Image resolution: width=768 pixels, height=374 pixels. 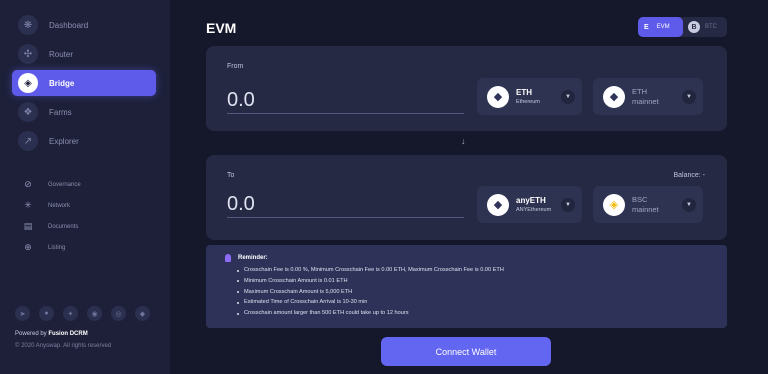 I want to click on btc-icon: B, so click(x=694, y=27).